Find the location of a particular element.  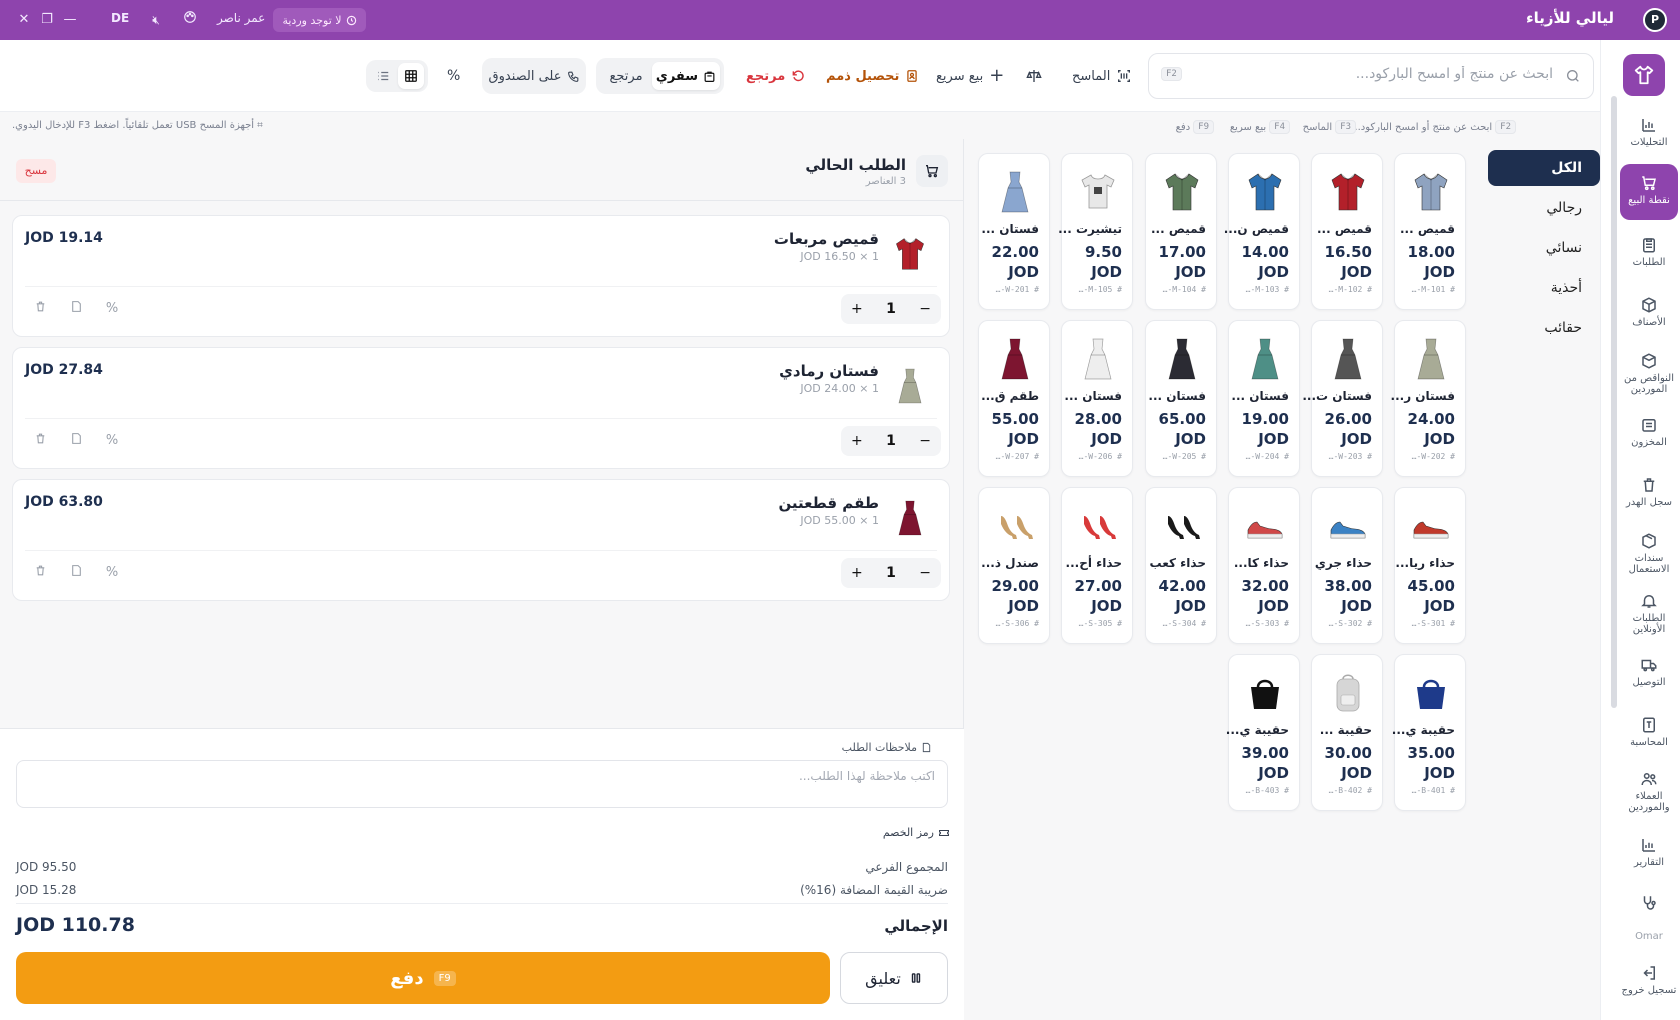

grid-view-button is located at coordinates (411, 76).